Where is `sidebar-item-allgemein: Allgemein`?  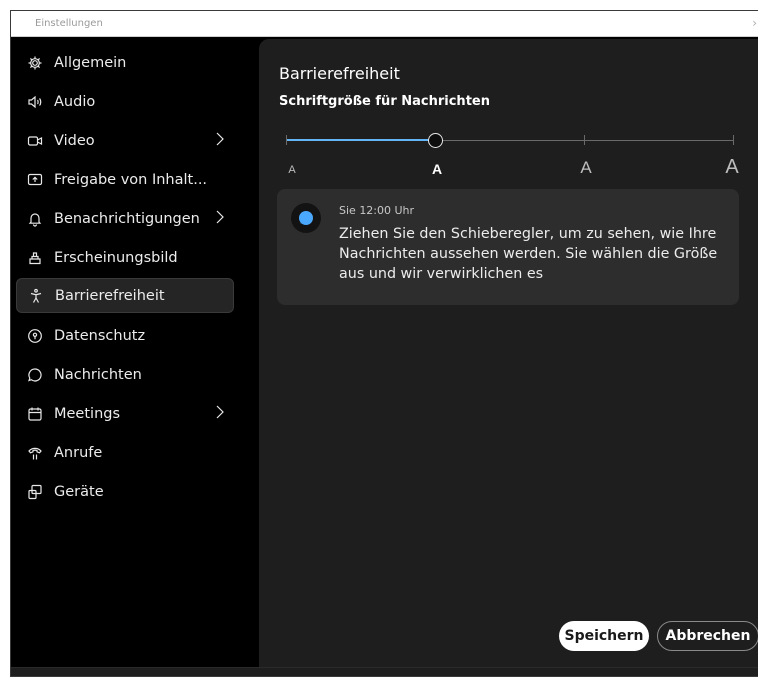
sidebar-item-allgemein: Allgemein is located at coordinates (125, 62).